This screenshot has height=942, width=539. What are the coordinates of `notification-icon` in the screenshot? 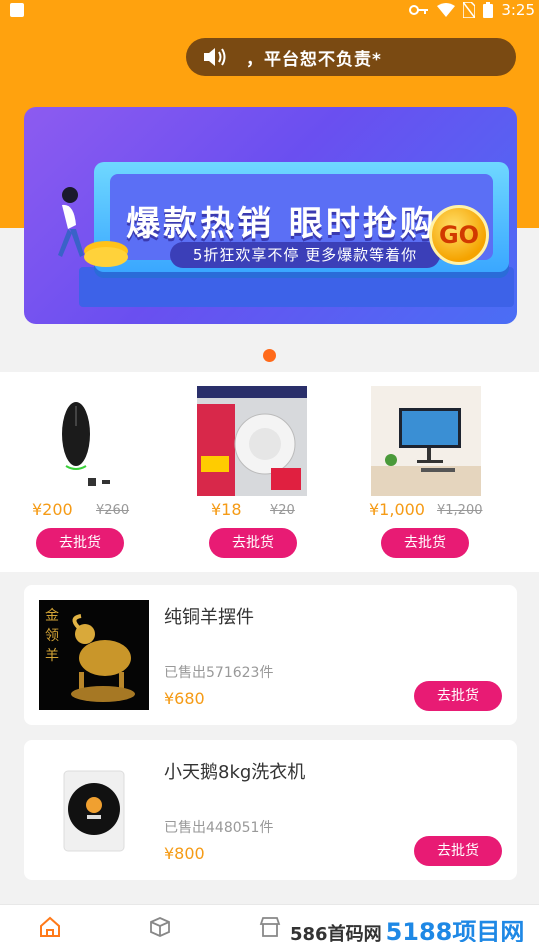 It's located at (17, 10).